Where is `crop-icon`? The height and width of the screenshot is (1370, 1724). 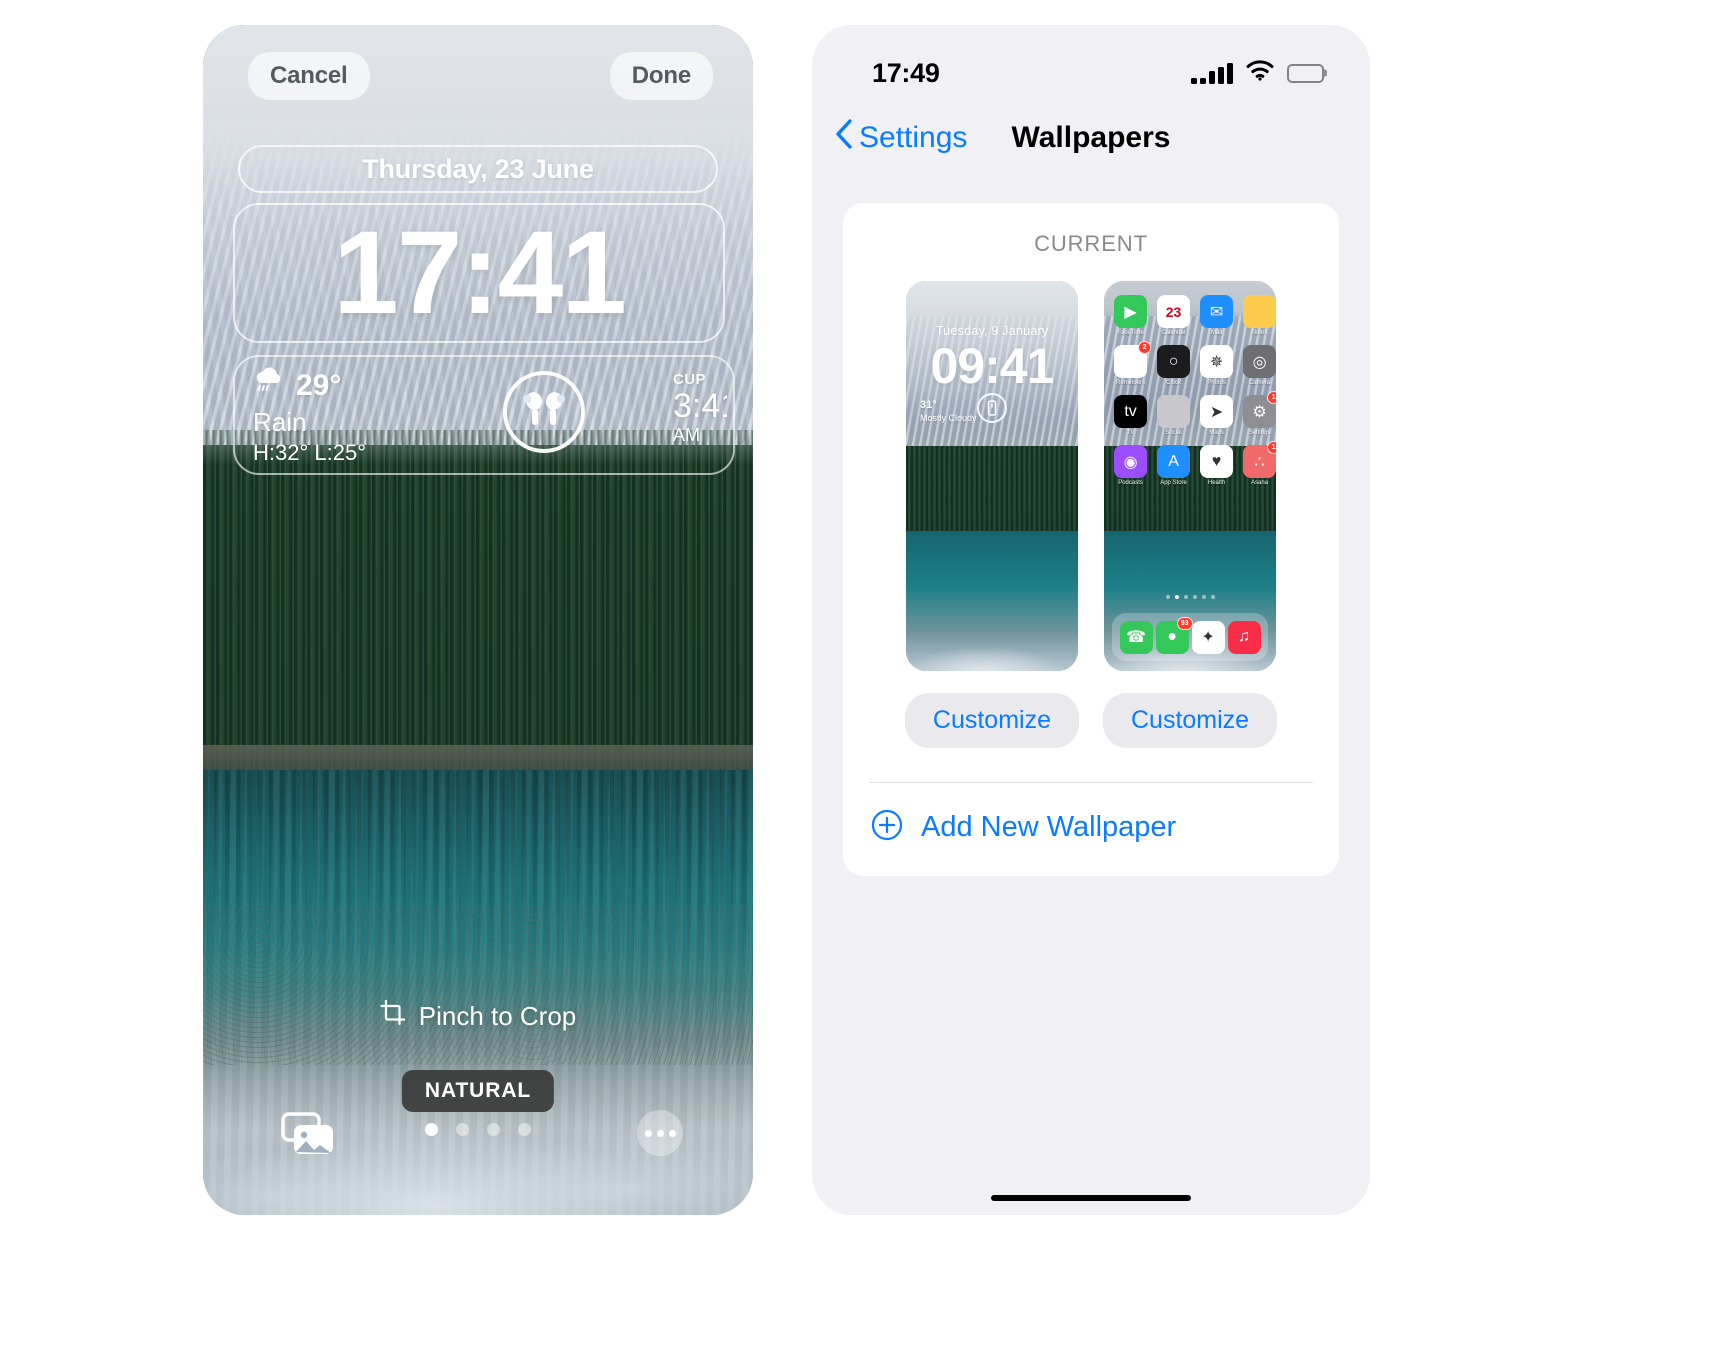
crop-icon is located at coordinates (393, 1016).